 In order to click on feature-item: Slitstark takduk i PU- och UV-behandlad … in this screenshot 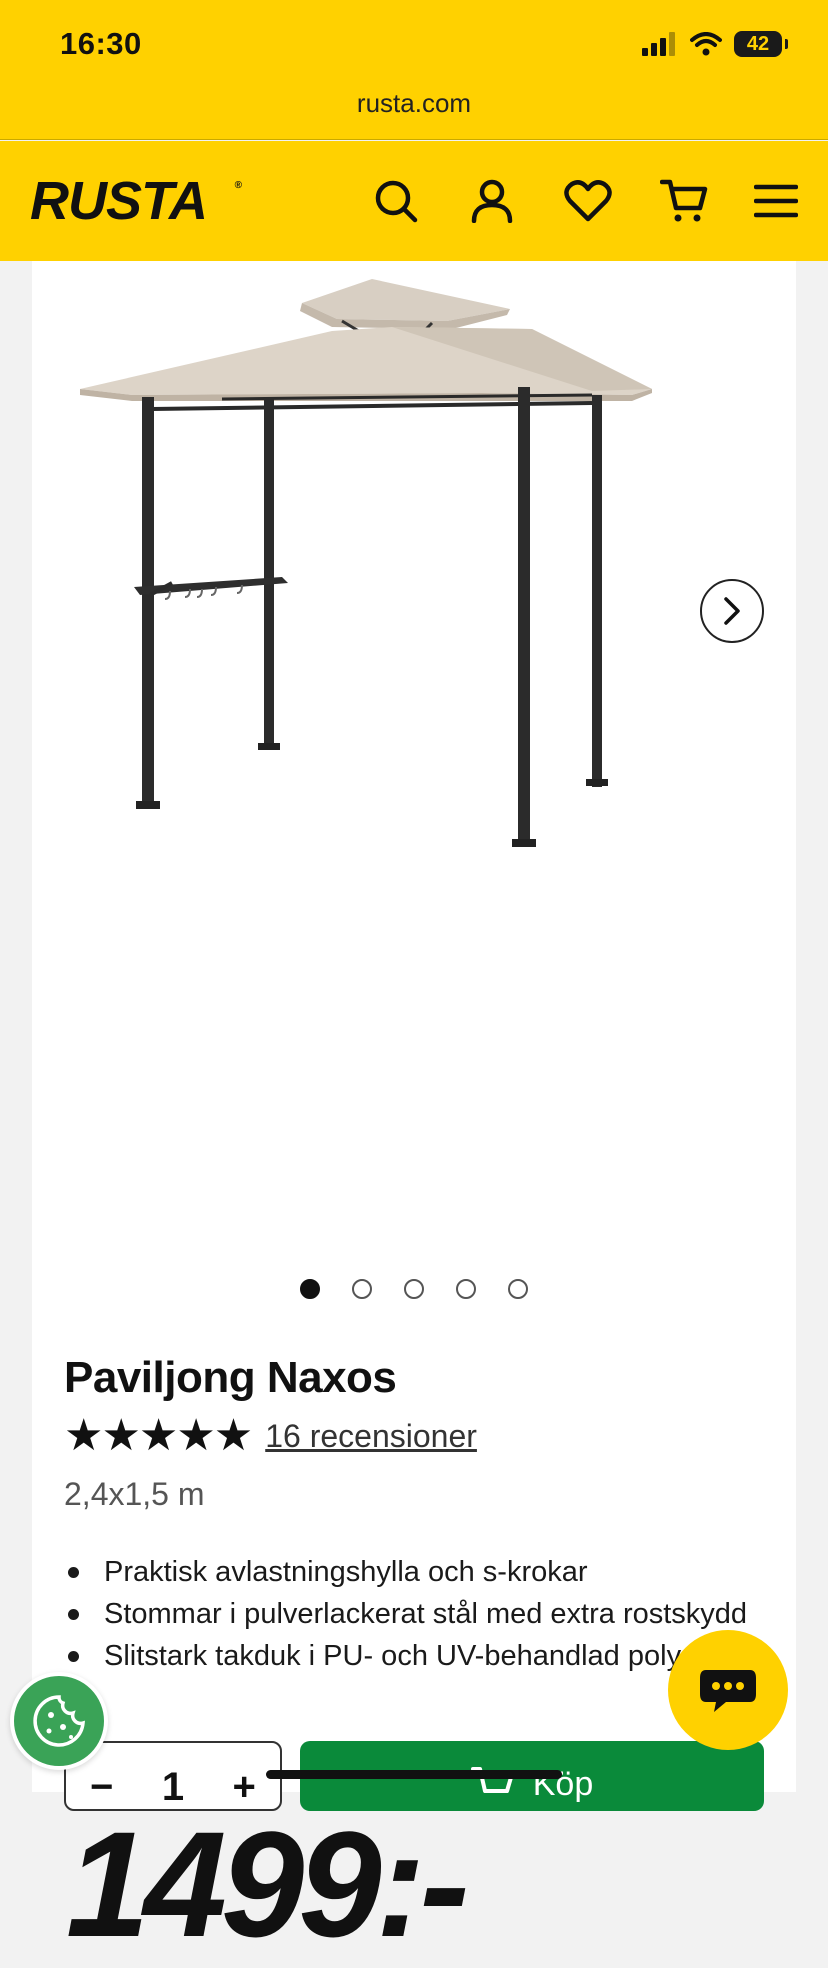, I will do `click(414, 1656)`.